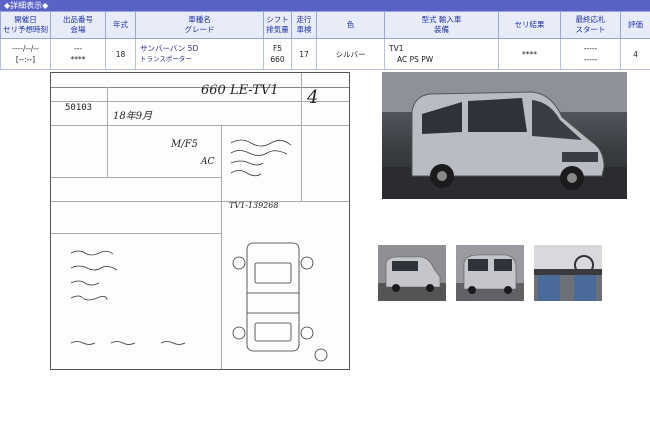 The height and width of the screenshot is (442, 650). Describe the element at coordinates (277, 25) in the screenshot. I see `header-shift: シフト 排気量` at that location.